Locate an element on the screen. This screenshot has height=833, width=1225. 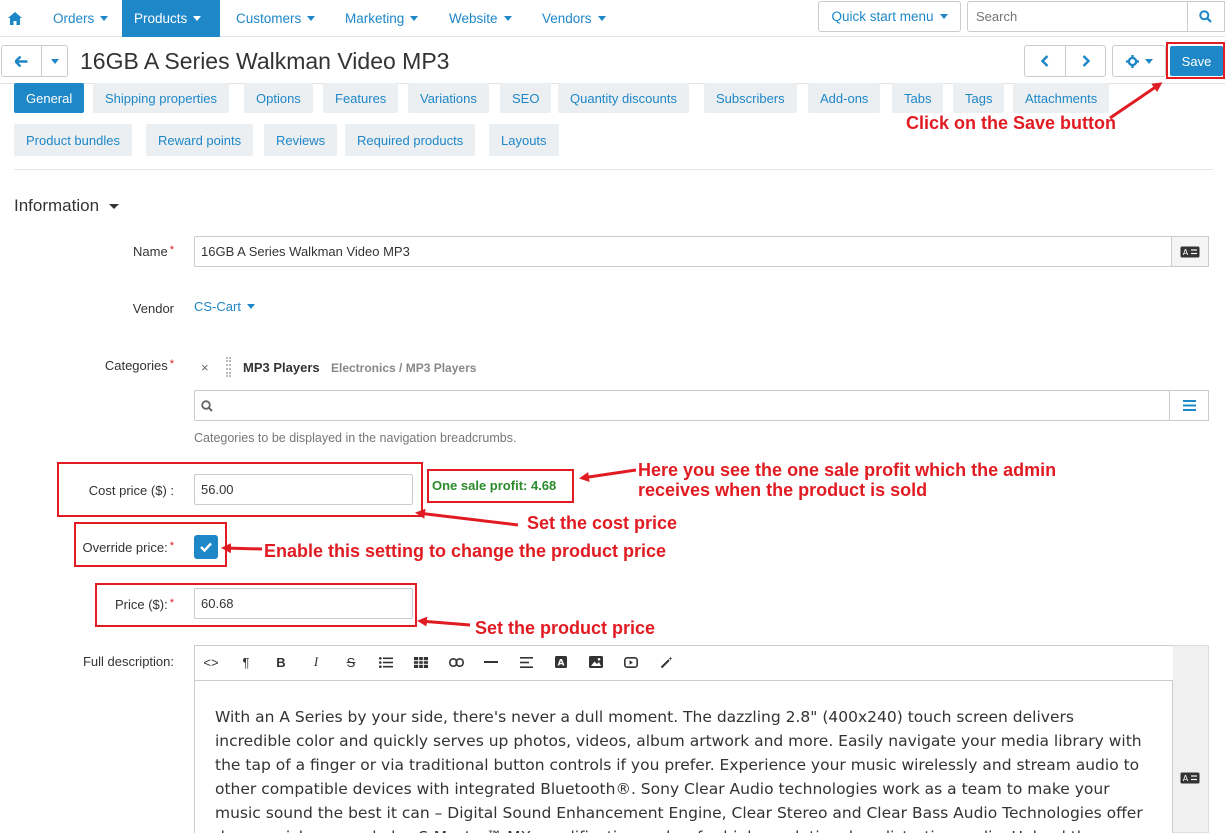
annotation-price: Set the product price is located at coordinates (565, 628).